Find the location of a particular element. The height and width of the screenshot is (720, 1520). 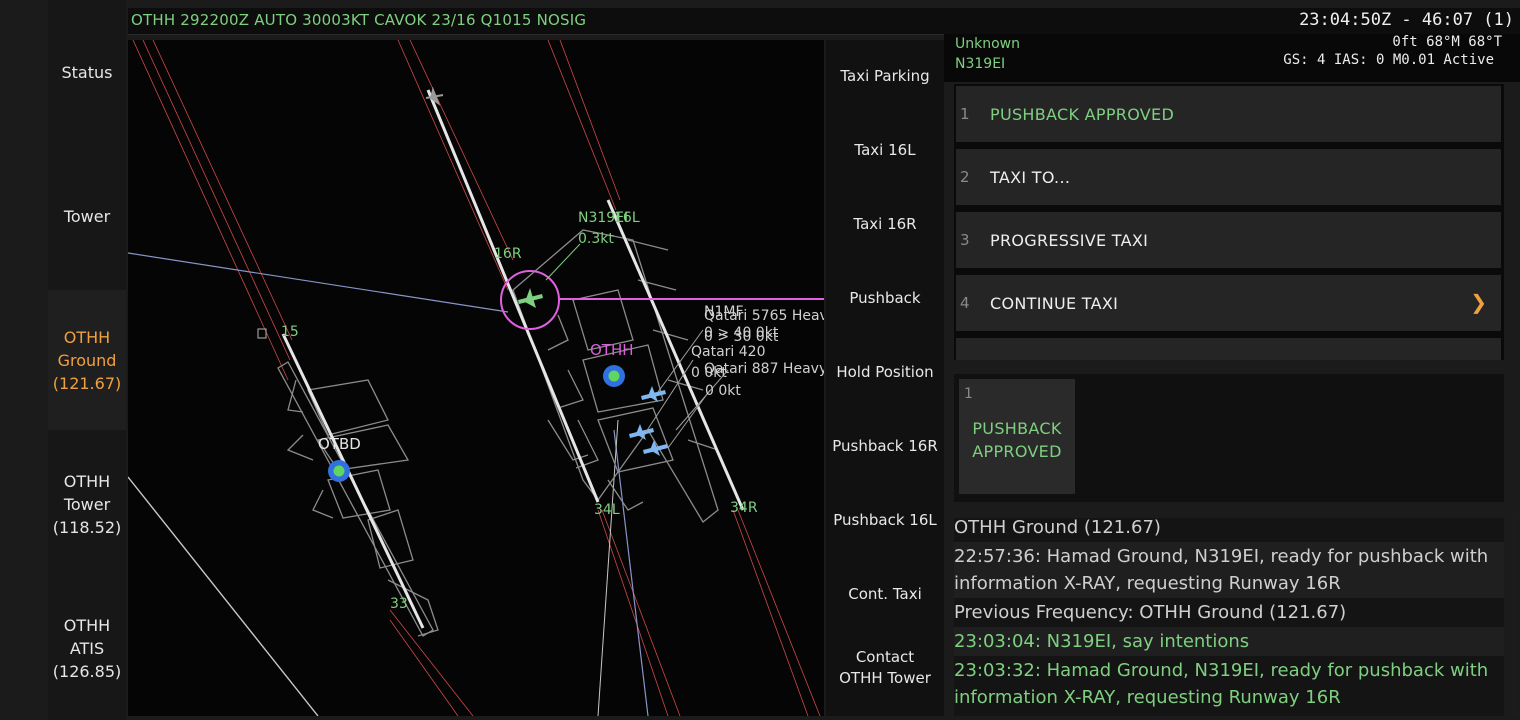

runway-label: 34R is located at coordinates (744, 508).